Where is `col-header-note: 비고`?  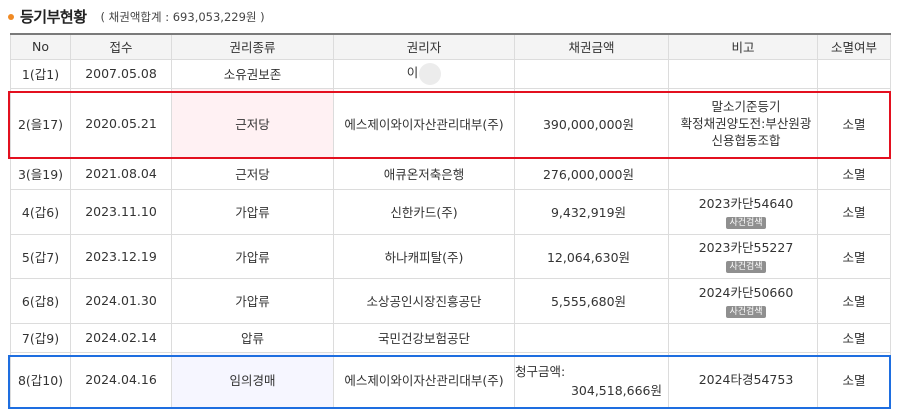 col-header-note: 비고 is located at coordinates (743, 46).